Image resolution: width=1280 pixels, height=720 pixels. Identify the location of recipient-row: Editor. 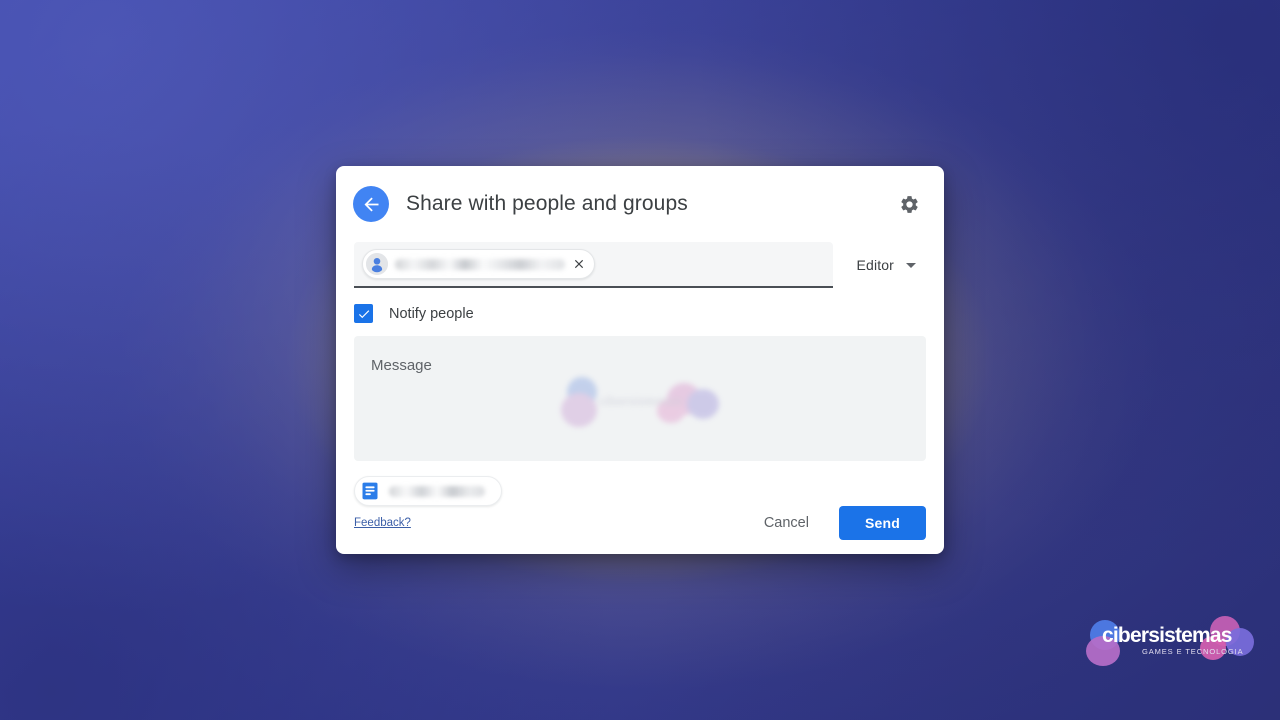
(640, 265).